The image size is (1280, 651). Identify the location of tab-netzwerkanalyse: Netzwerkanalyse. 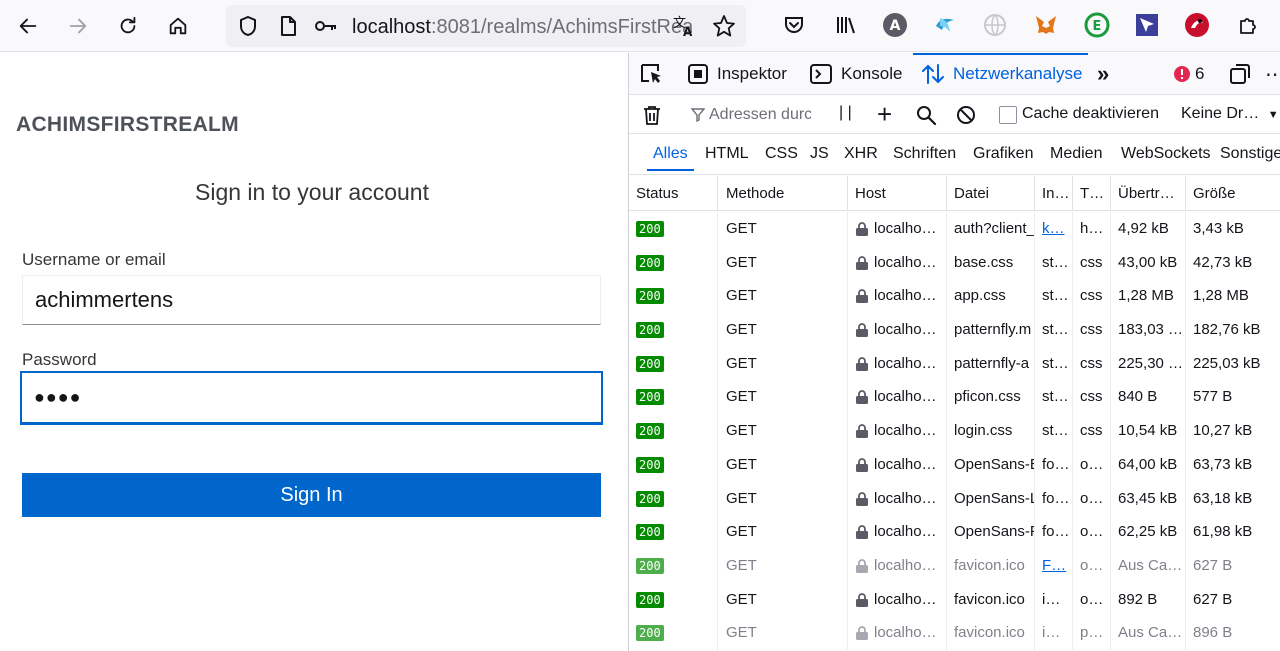
(1000, 74).